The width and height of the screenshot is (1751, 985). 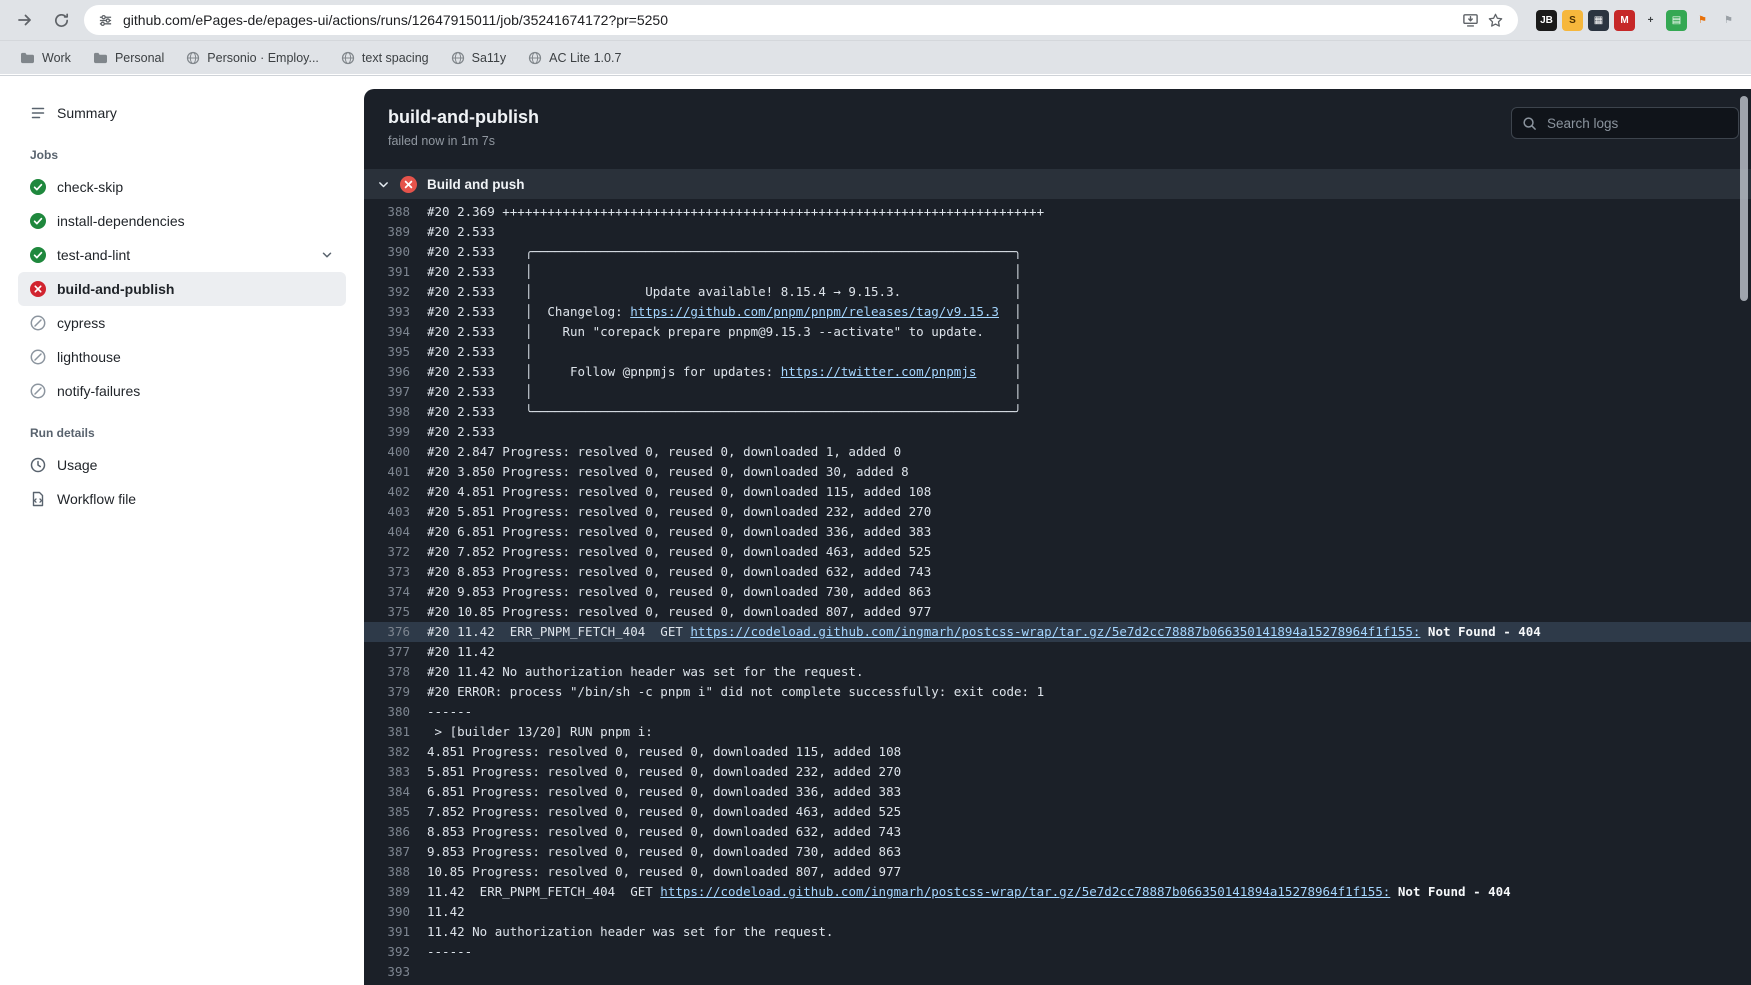 What do you see at coordinates (387, 712) in the screenshot?
I see `log-line-number: 380` at bounding box center [387, 712].